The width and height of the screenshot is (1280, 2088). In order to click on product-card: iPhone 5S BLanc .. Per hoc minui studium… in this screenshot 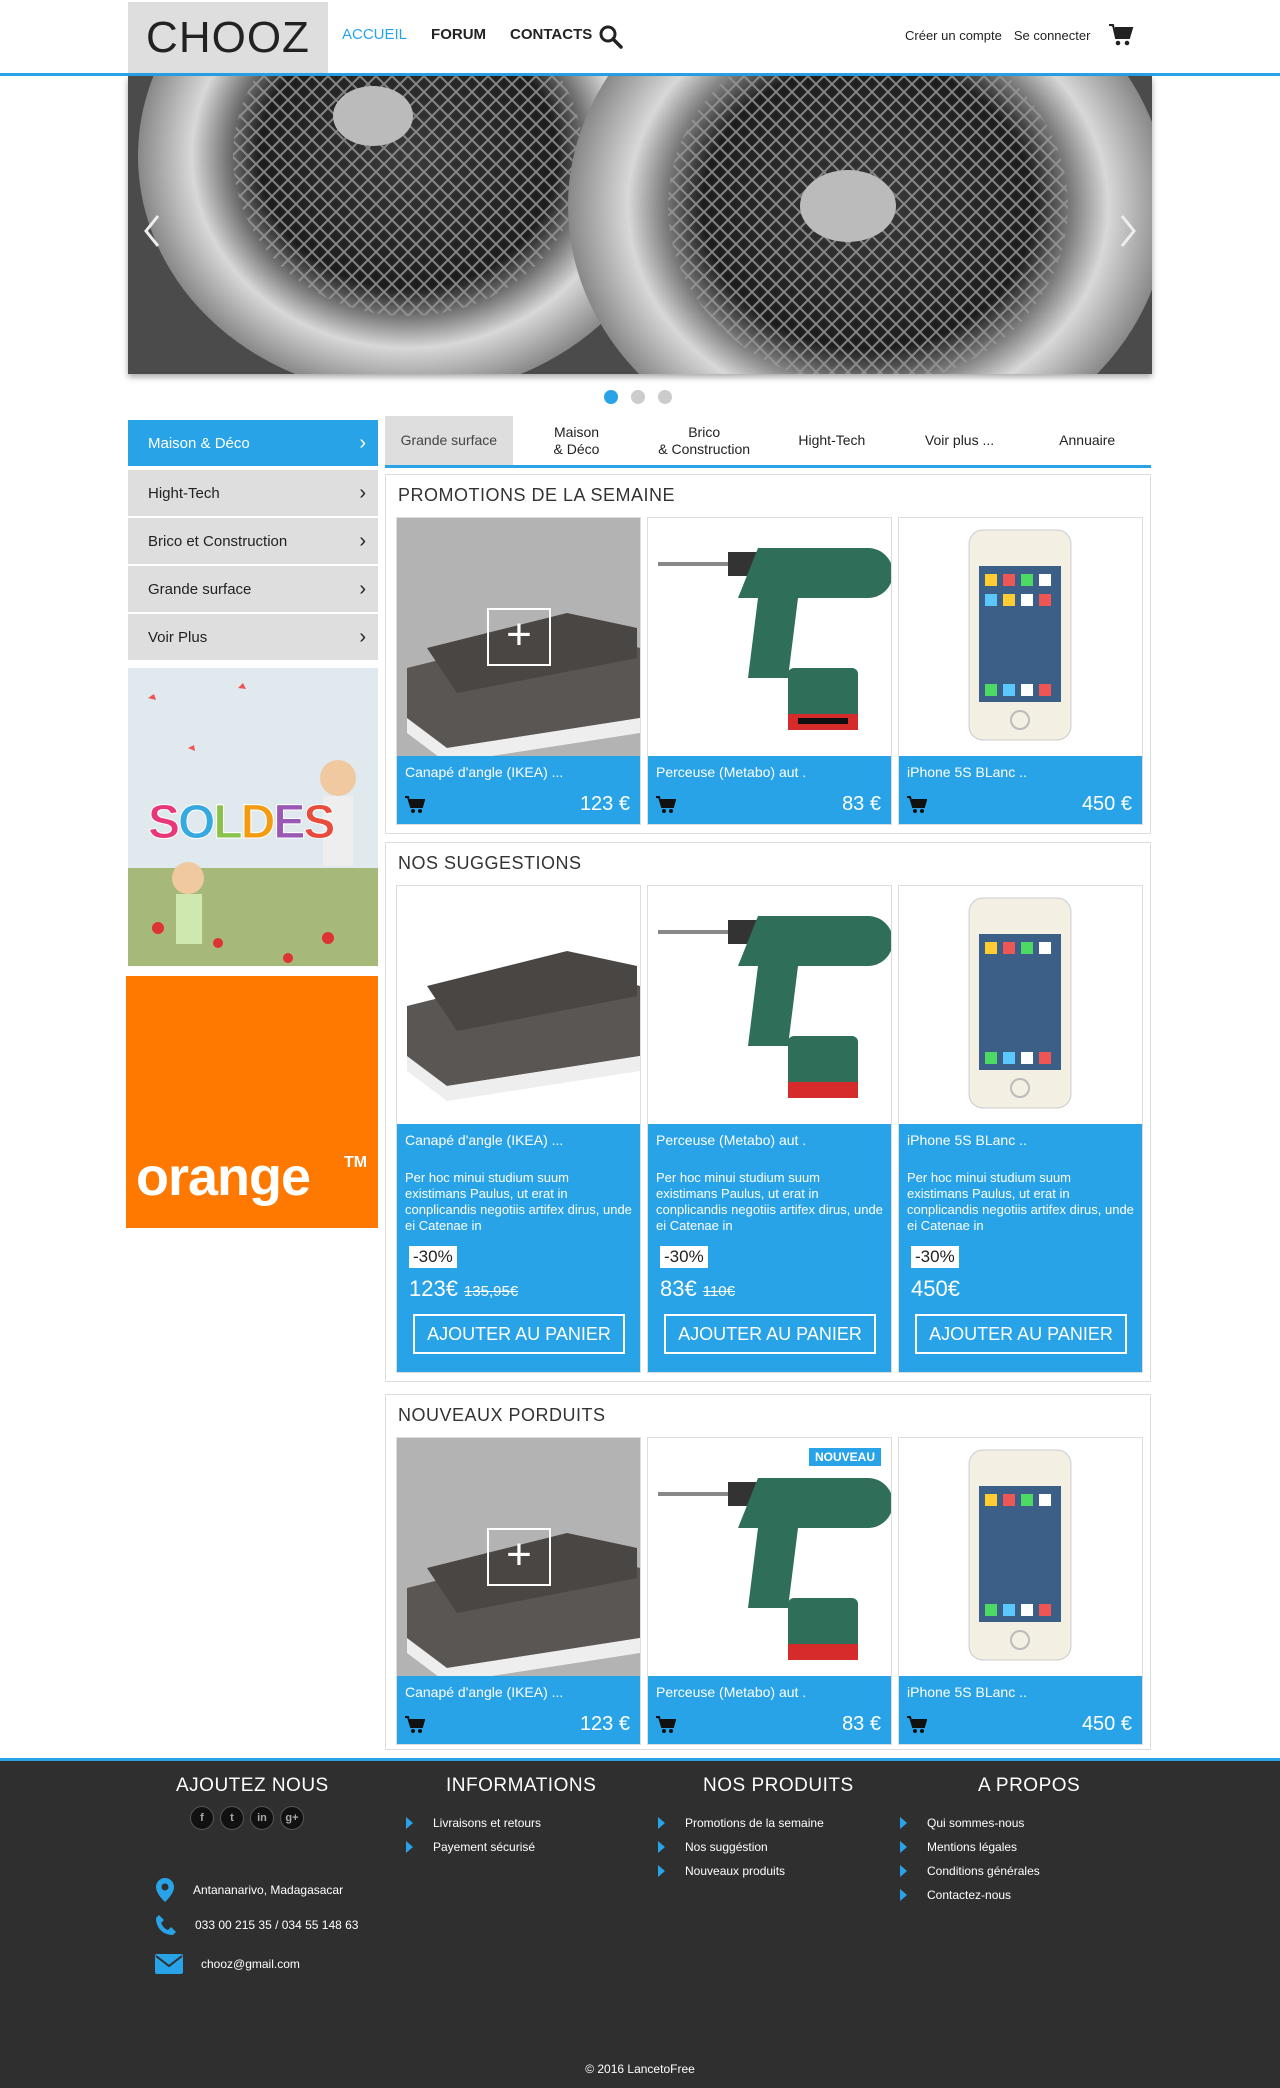, I will do `click(1020, 1129)`.